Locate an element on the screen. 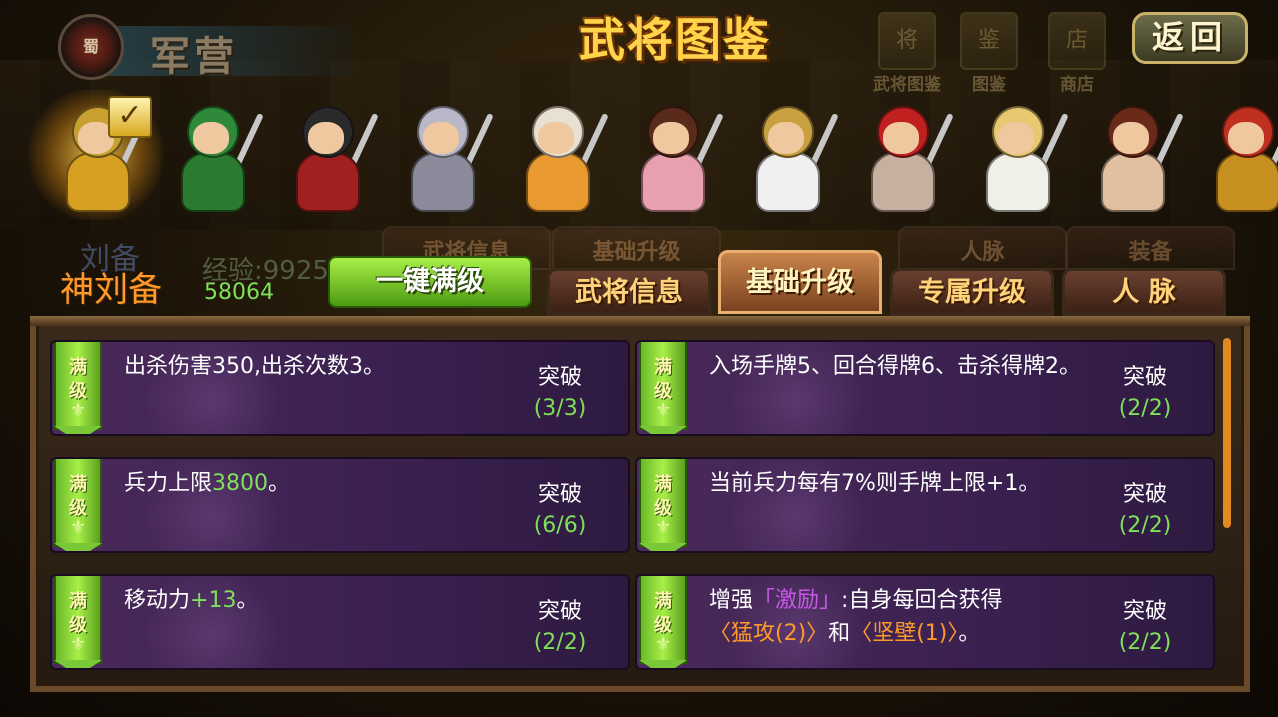 The height and width of the screenshot is (717, 1278). ghost-tab-4: 装备 is located at coordinates (1150, 248).